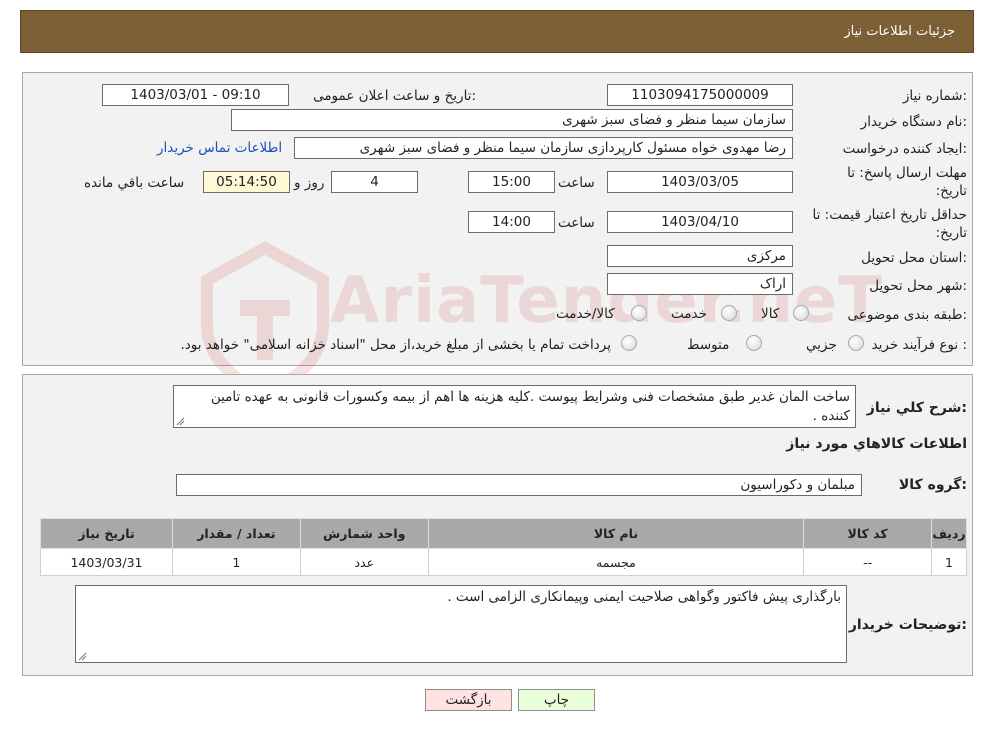 The height and width of the screenshot is (733, 985). Describe the element at coordinates (236, 562) in the screenshot. I see `cell-quantity: 1` at that location.